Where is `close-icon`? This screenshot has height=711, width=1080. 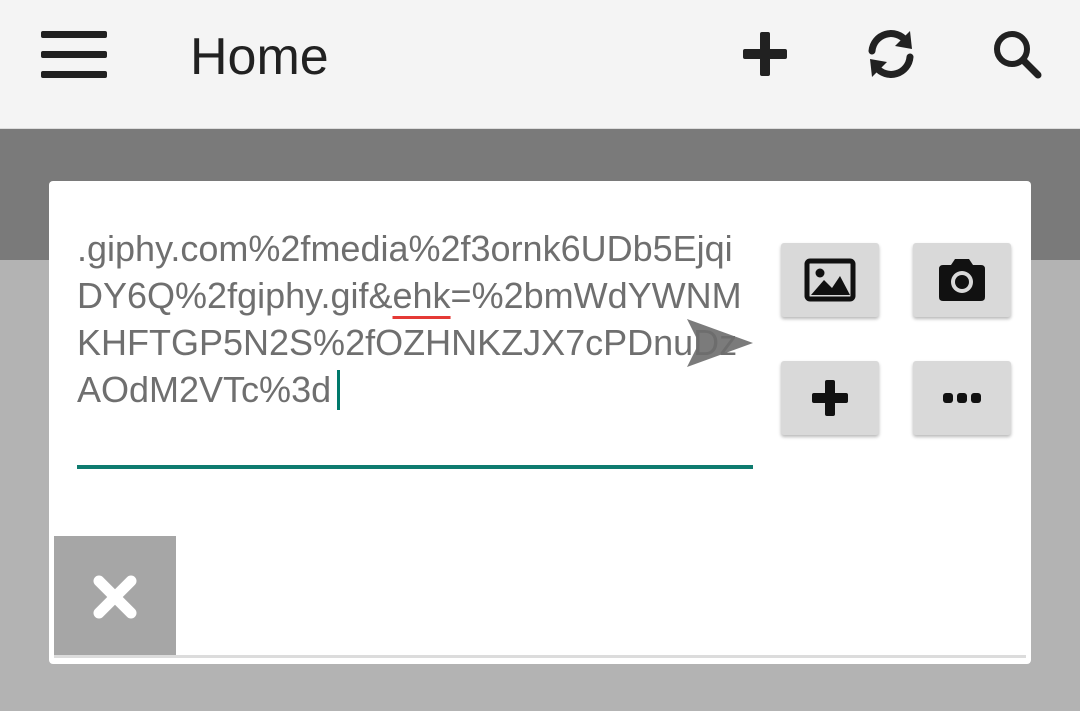 close-icon is located at coordinates (115, 597).